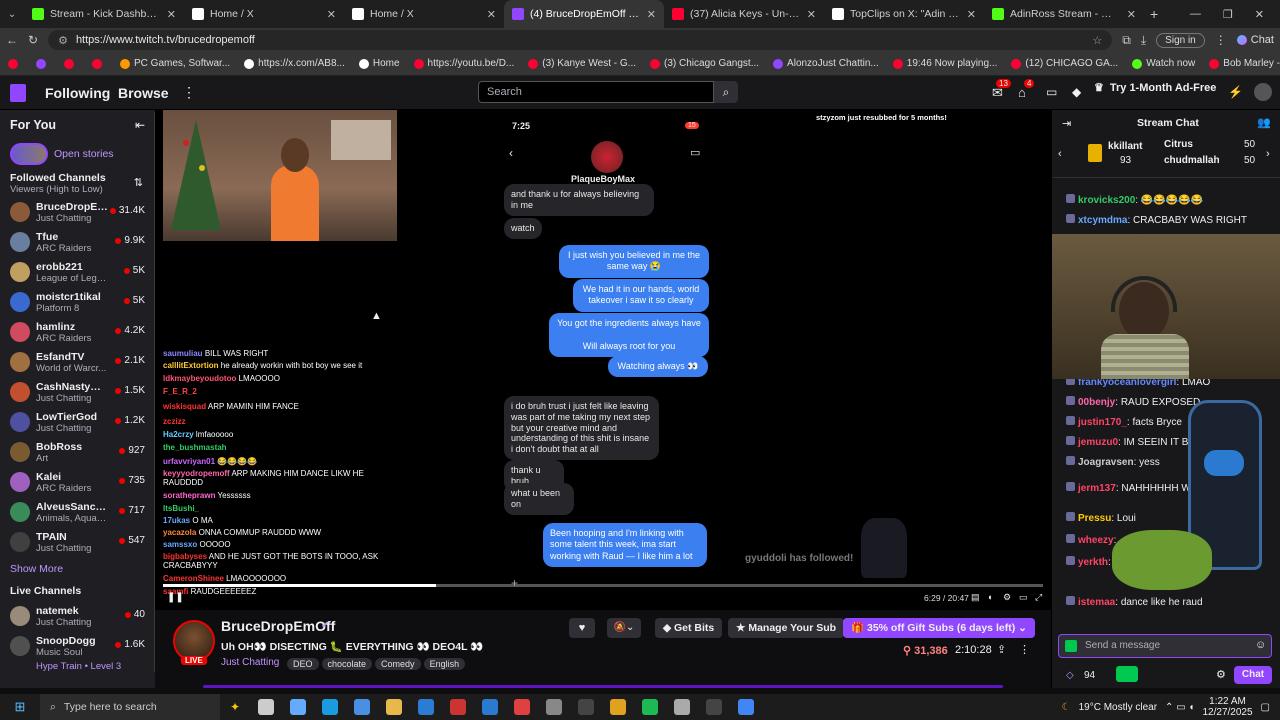  I want to click on site-info-icon: ⚙, so click(63, 40).